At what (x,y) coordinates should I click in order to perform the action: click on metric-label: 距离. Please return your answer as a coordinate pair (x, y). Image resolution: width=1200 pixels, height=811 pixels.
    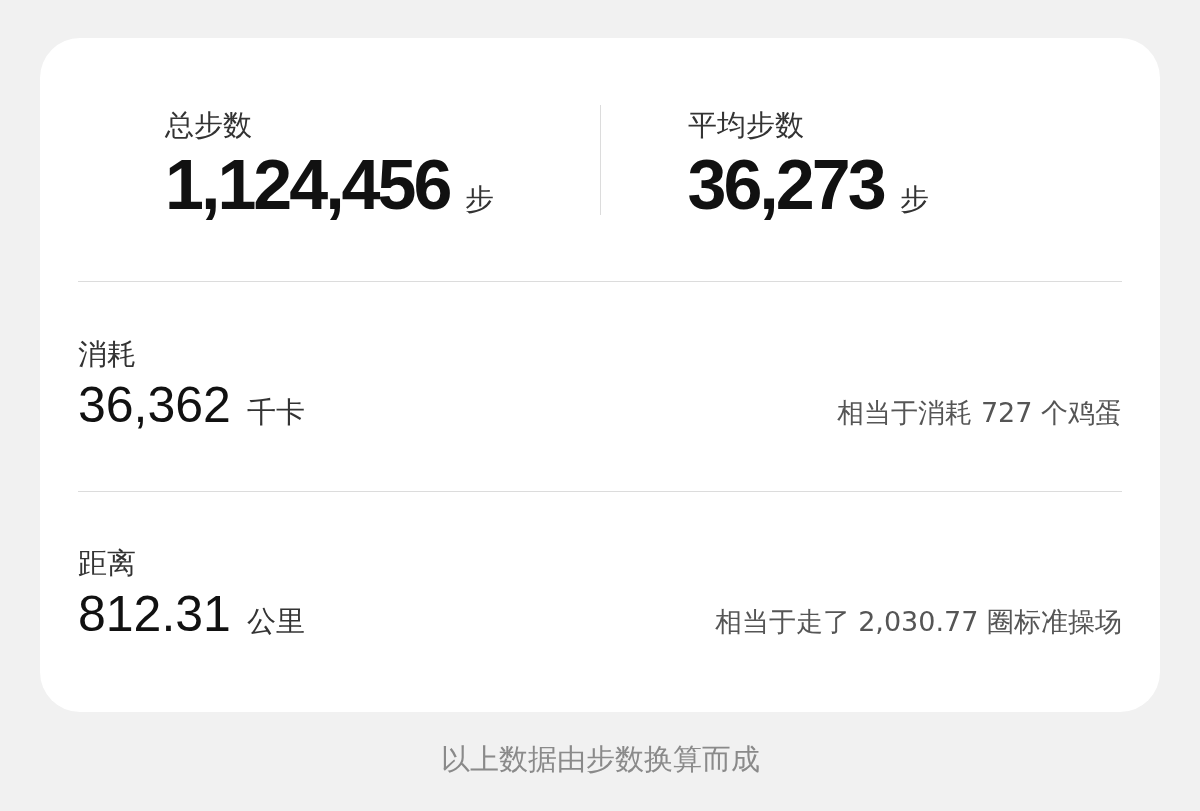
    Looking at the image, I should click on (107, 563).